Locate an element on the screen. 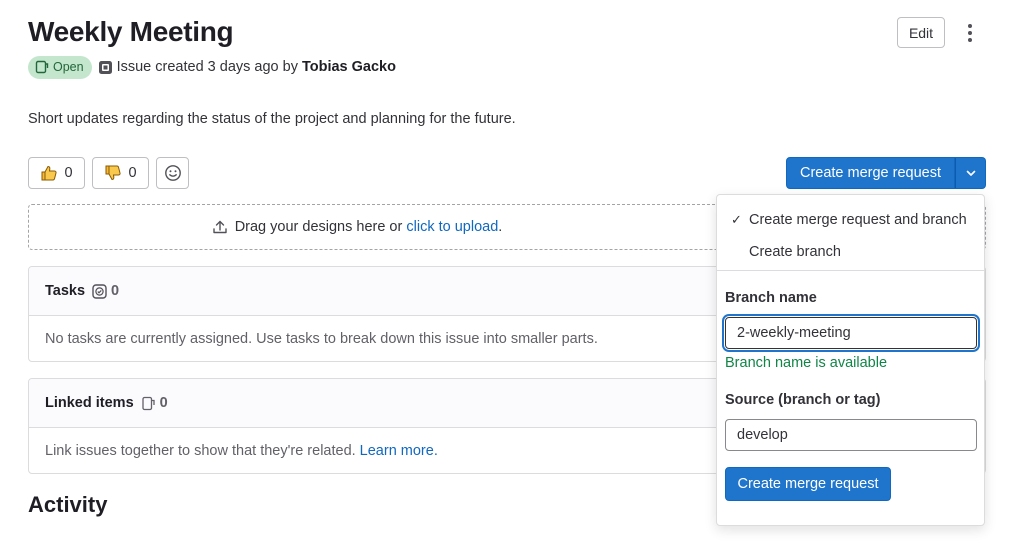 Image resolution: width=1030 pixels, height=543 pixels. linked-items-count: 0 is located at coordinates (154, 403).